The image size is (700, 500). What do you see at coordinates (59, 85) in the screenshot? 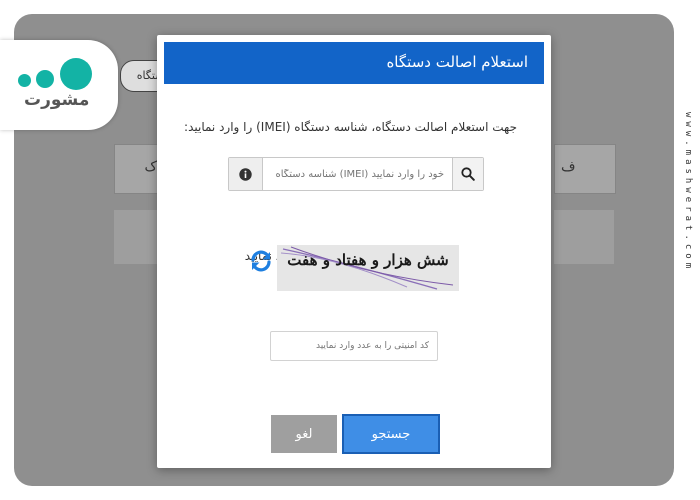
I see `logo: مشورت` at bounding box center [59, 85].